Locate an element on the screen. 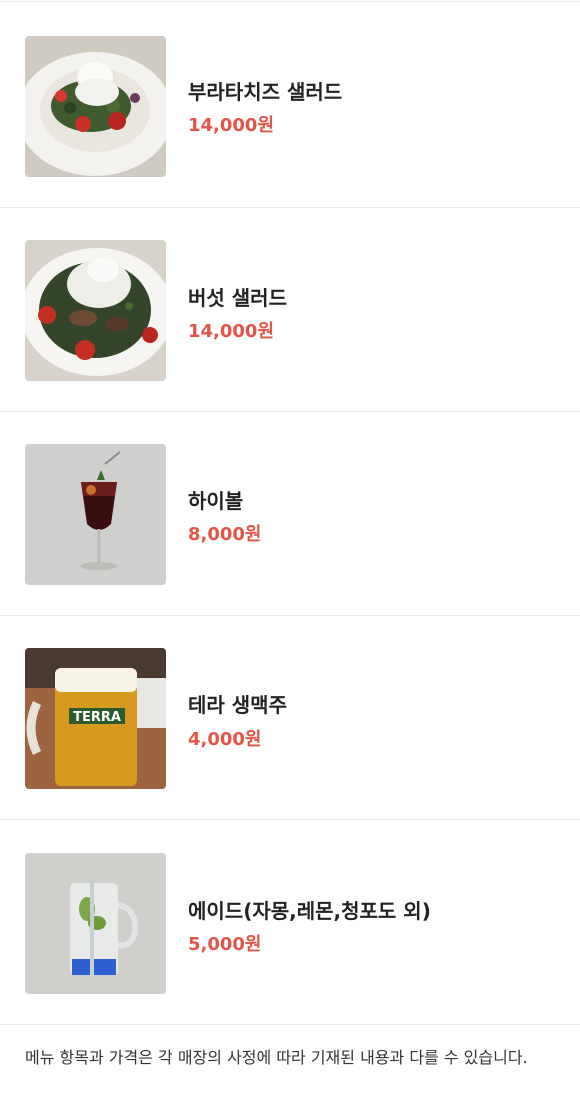 The width and height of the screenshot is (580, 1116). burrata-salad-photo is located at coordinates (95, 106).